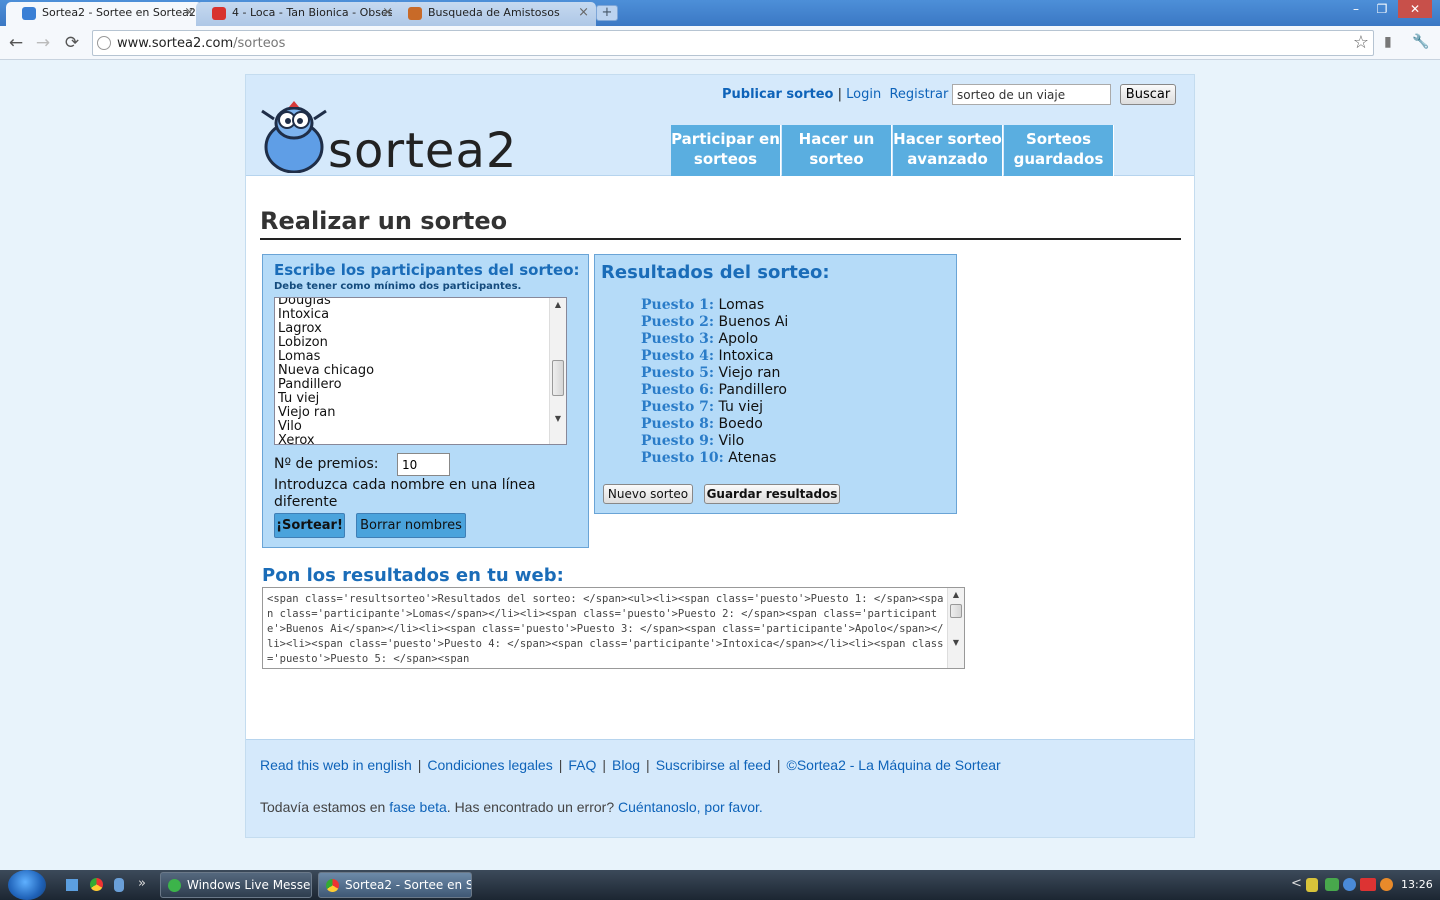  What do you see at coordinates (119, 12) in the screenshot?
I see `tab-title: Sortea2 - Sortee en Sortea2` at bounding box center [119, 12].